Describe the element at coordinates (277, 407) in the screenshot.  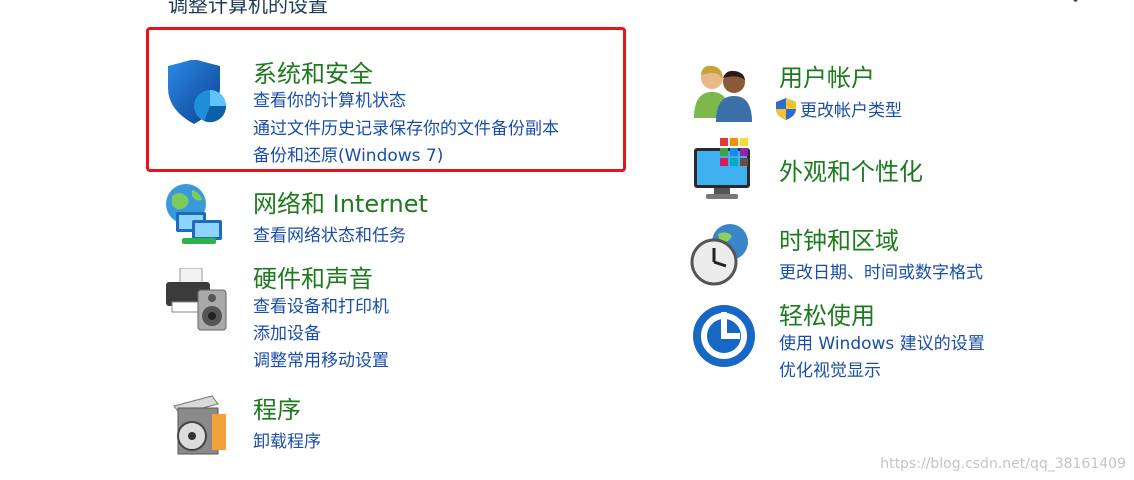
I see `category-title-programs: 程序` at that location.